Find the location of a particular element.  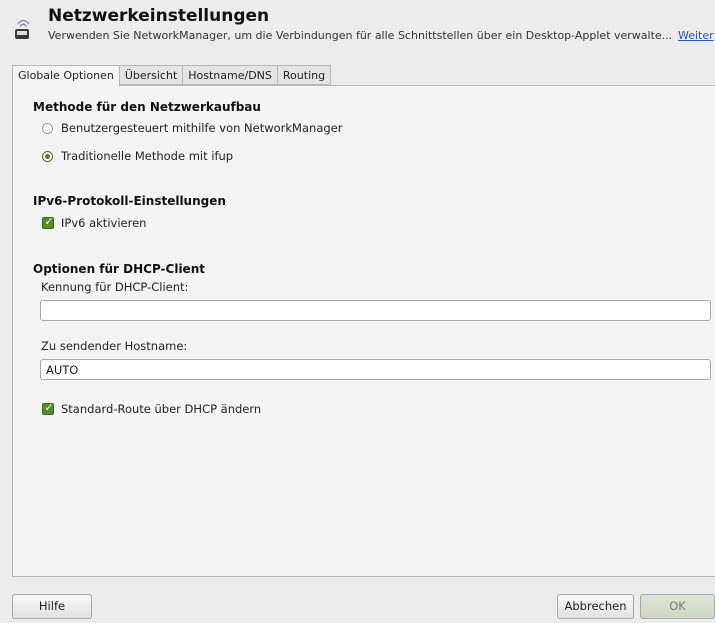

tab-global-options: Globale Optionen is located at coordinates (66, 76).